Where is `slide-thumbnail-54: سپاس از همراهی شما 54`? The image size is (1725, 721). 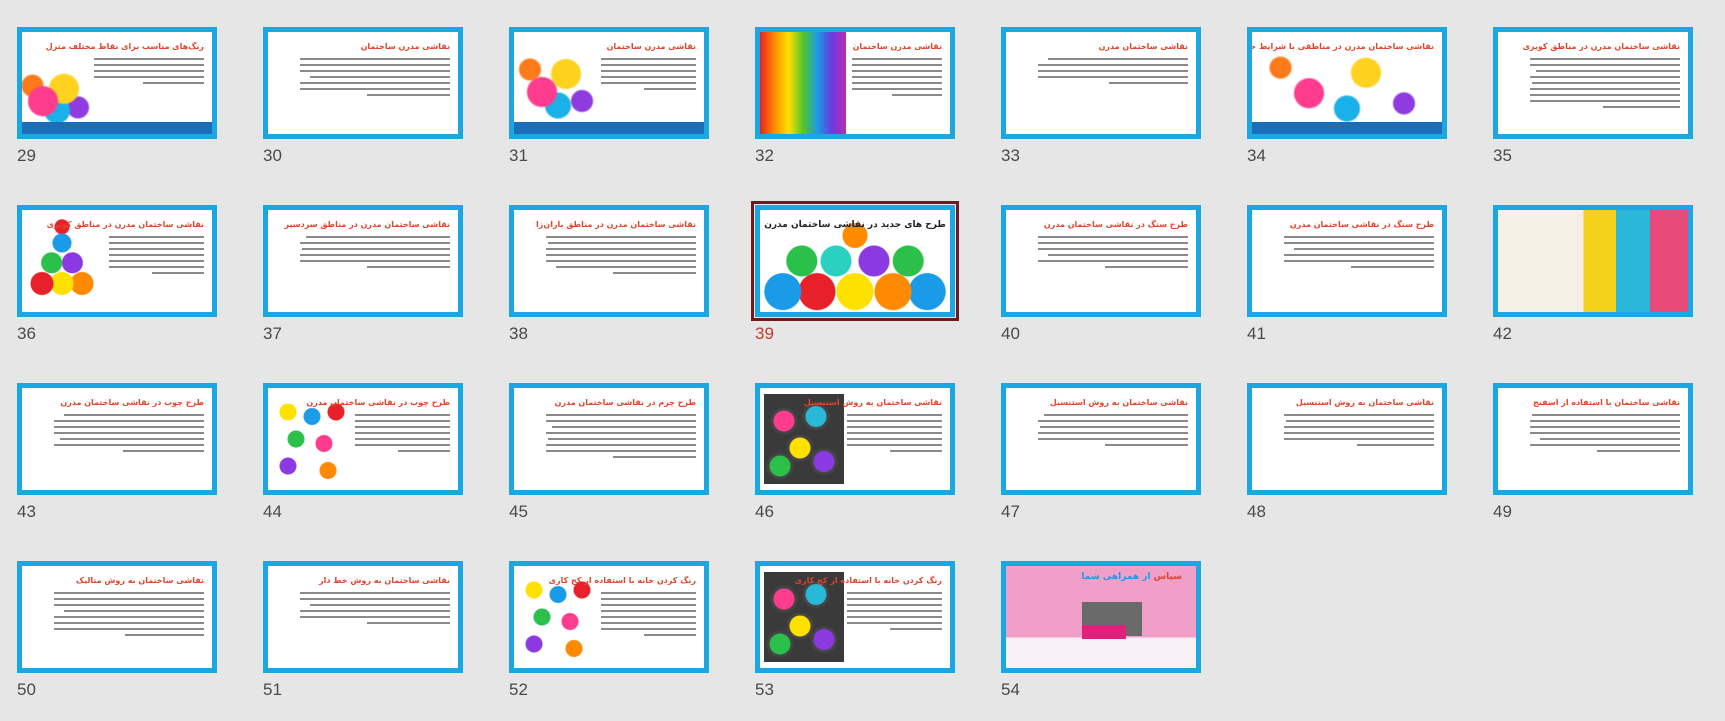
slide-thumbnail-54: سپاس از همراهی شما 54 is located at coordinates (1101, 641).